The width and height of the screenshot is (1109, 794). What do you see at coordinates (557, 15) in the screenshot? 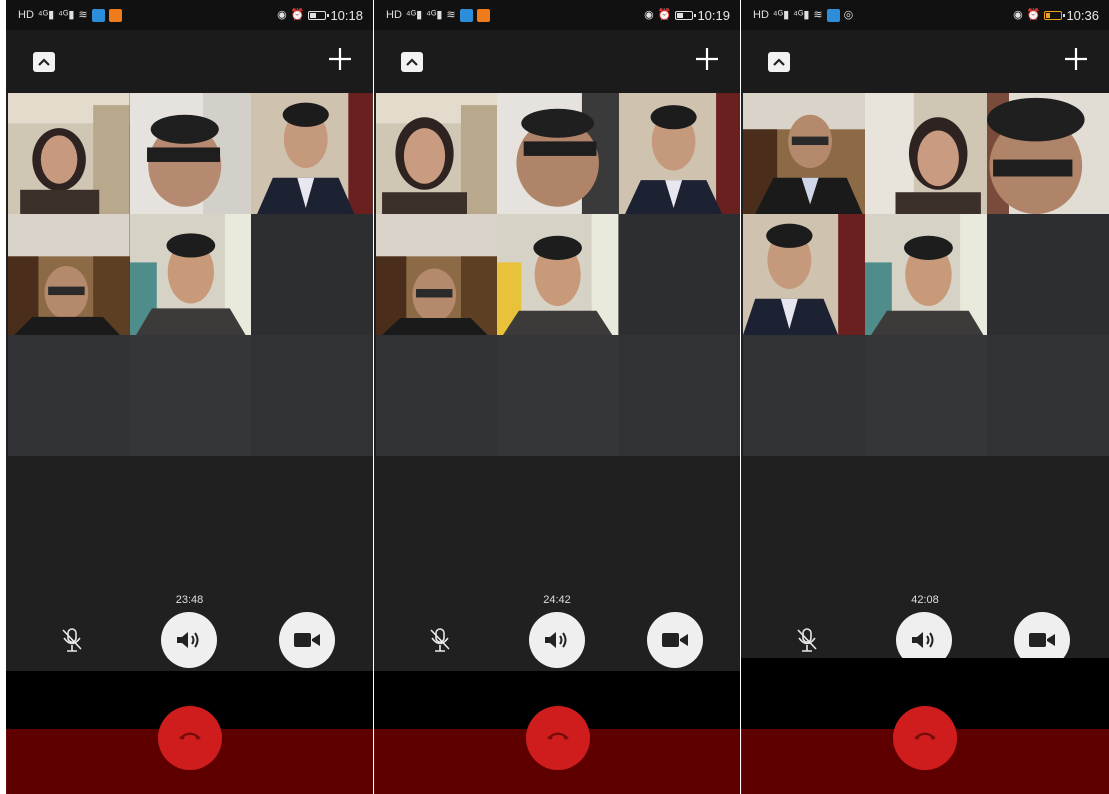
I see `status-bar: HD ⁴ᴳ▮ ⁴ᴳ▮ ≋ ◉ ⏰ 10:19` at bounding box center [557, 15].